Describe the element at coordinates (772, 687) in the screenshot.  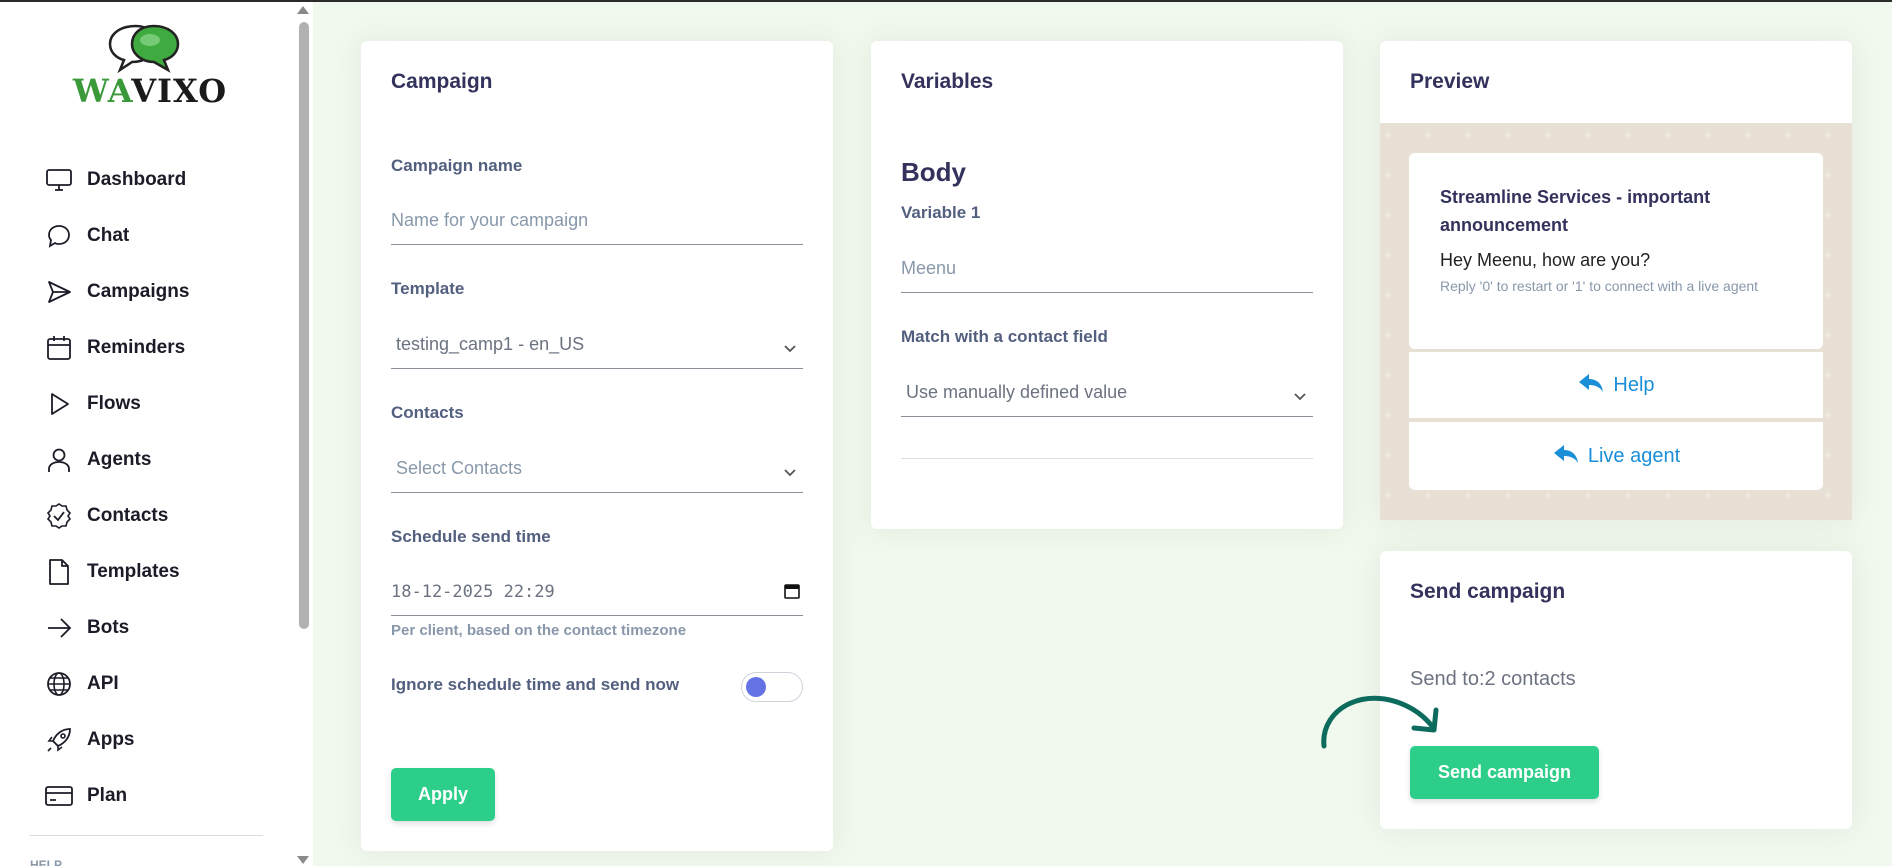
I see `ignore-schedule-toggle` at that location.